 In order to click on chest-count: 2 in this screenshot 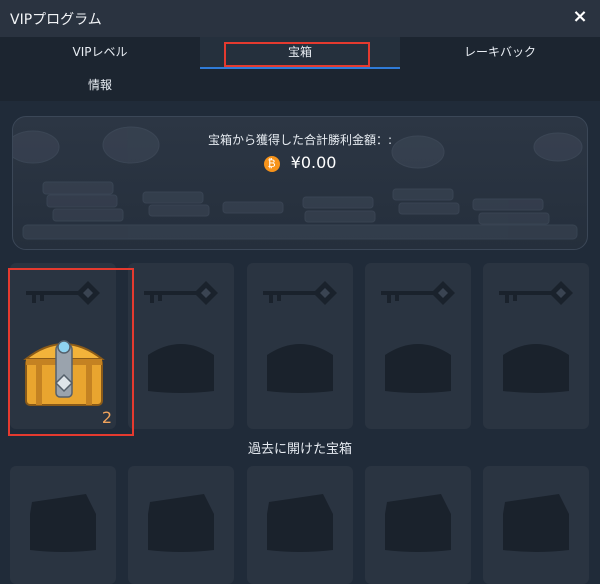, I will do `click(106, 417)`.